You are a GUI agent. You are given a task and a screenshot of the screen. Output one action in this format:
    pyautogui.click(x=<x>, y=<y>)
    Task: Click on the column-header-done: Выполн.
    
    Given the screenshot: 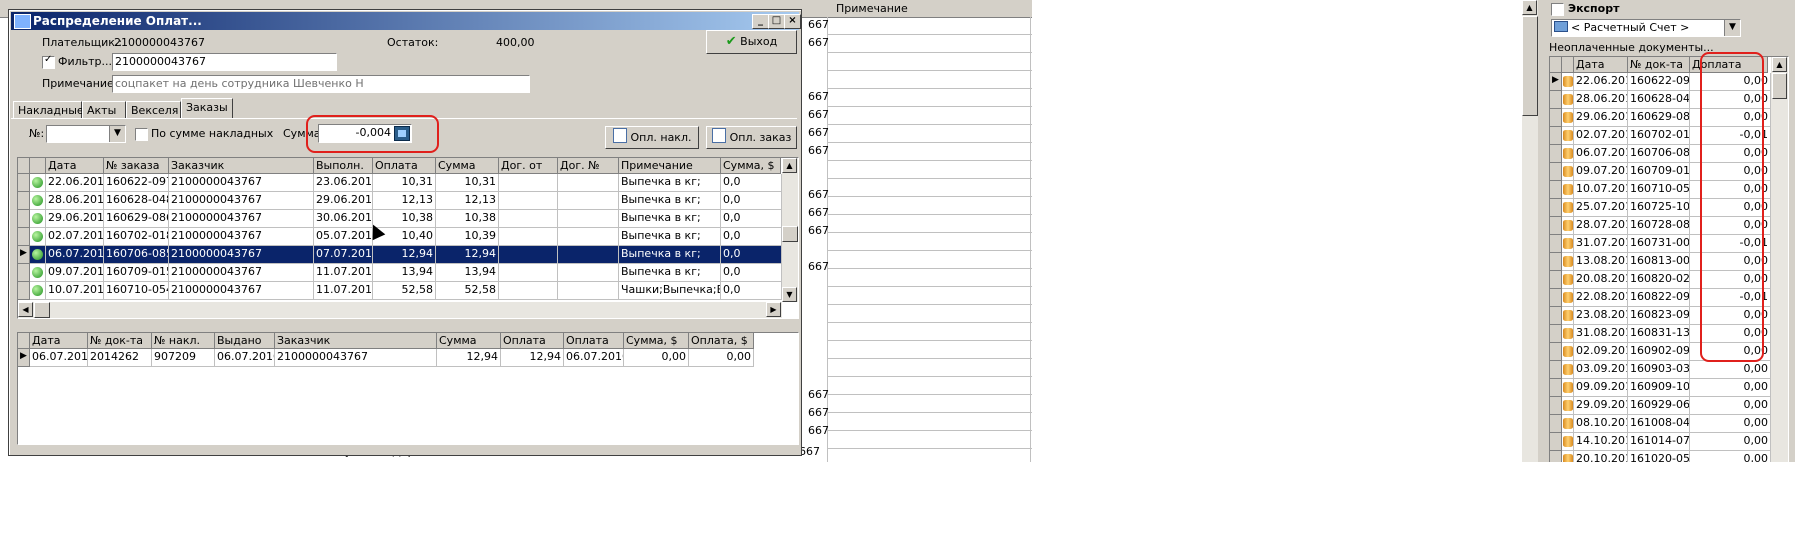 What is the action you would take?
    pyautogui.click(x=343, y=166)
    